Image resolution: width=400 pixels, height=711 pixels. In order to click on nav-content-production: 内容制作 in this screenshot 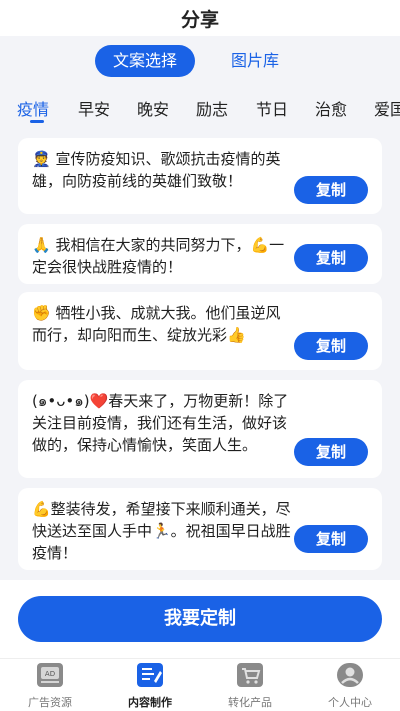, I will do `click(150, 686)`.